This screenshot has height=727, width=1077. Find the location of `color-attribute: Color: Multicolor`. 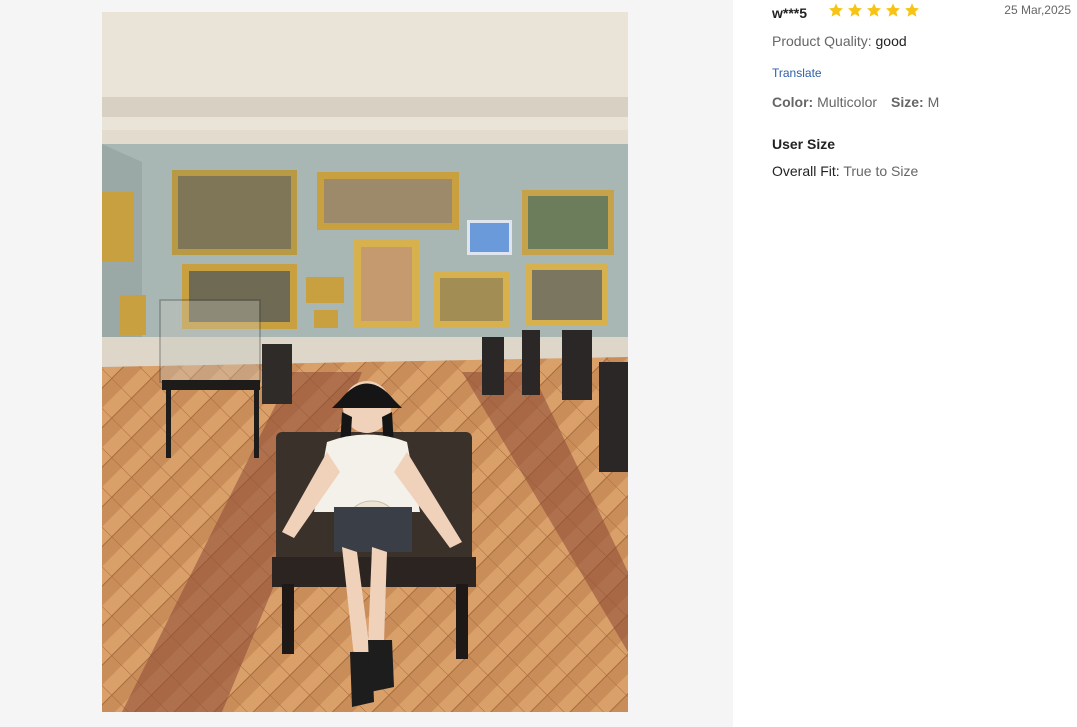

color-attribute: Color: Multicolor is located at coordinates (824, 102).